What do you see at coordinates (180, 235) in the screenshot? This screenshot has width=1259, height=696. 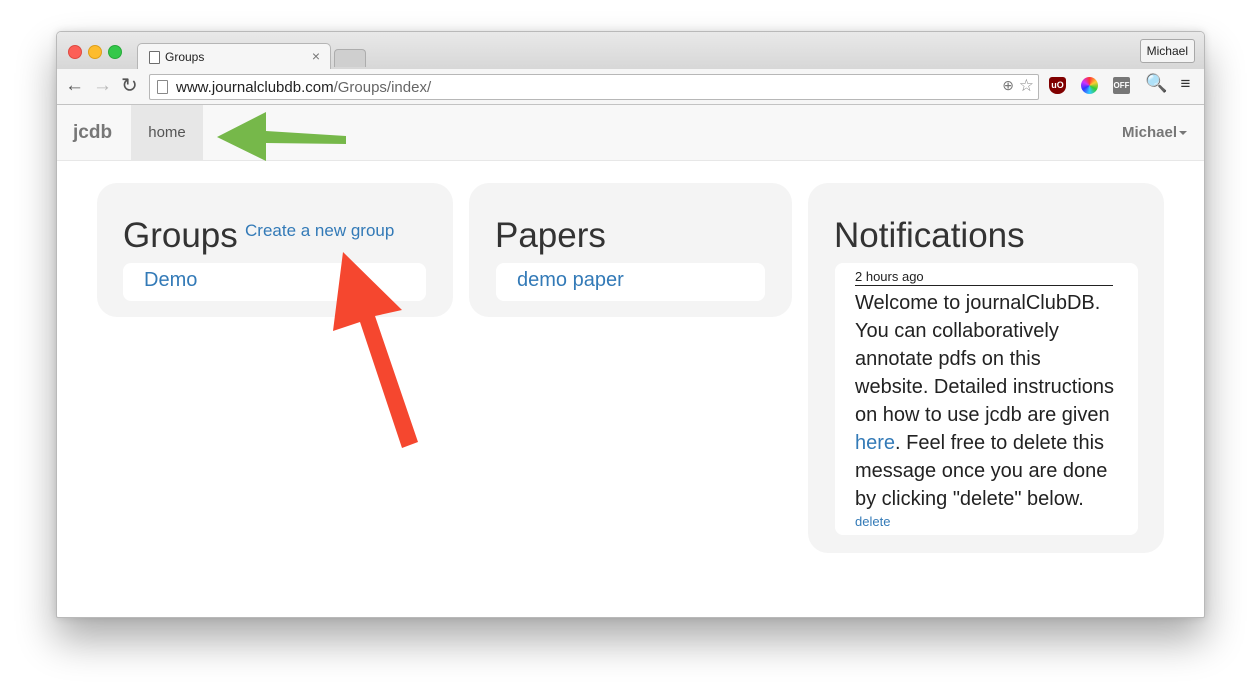 I see `groups-title: Groups` at bounding box center [180, 235].